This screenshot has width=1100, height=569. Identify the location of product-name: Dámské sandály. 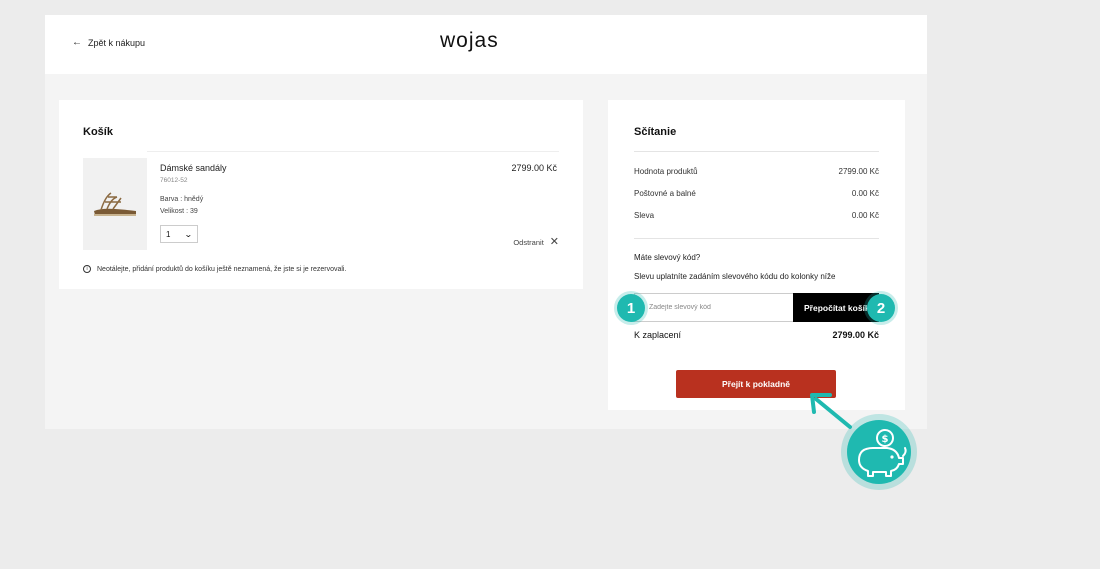
(193, 168).